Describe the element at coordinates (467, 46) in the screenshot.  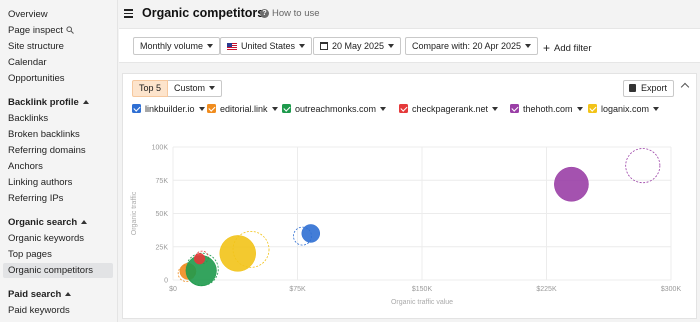
I see `compare-label: Compare with: 20 Apr 2025` at that location.